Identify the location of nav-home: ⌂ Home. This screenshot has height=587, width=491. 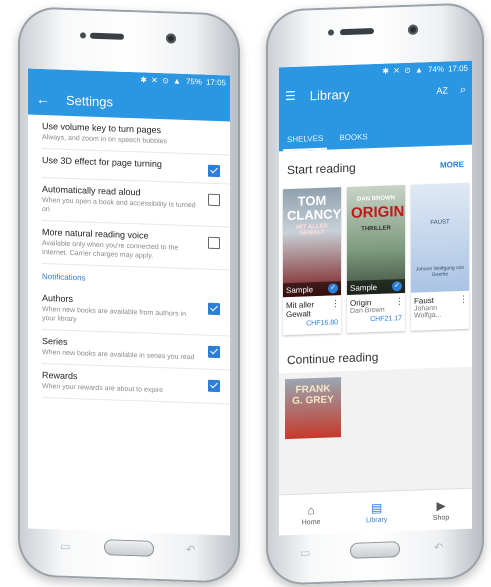
(311, 514).